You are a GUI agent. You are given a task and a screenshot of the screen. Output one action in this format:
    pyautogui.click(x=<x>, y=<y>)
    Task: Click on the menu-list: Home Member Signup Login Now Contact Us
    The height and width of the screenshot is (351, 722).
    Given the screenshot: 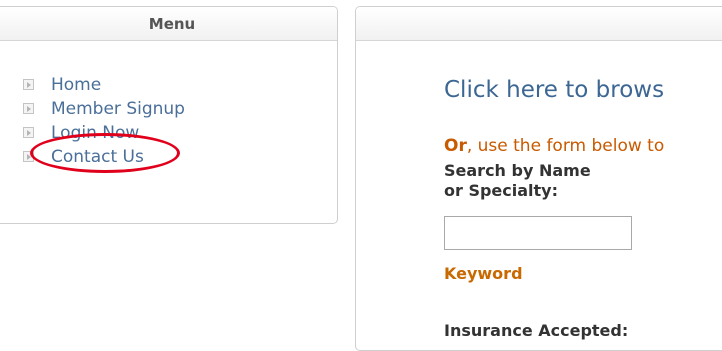 What is the action you would take?
    pyautogui.click(x=104, y=121)
    